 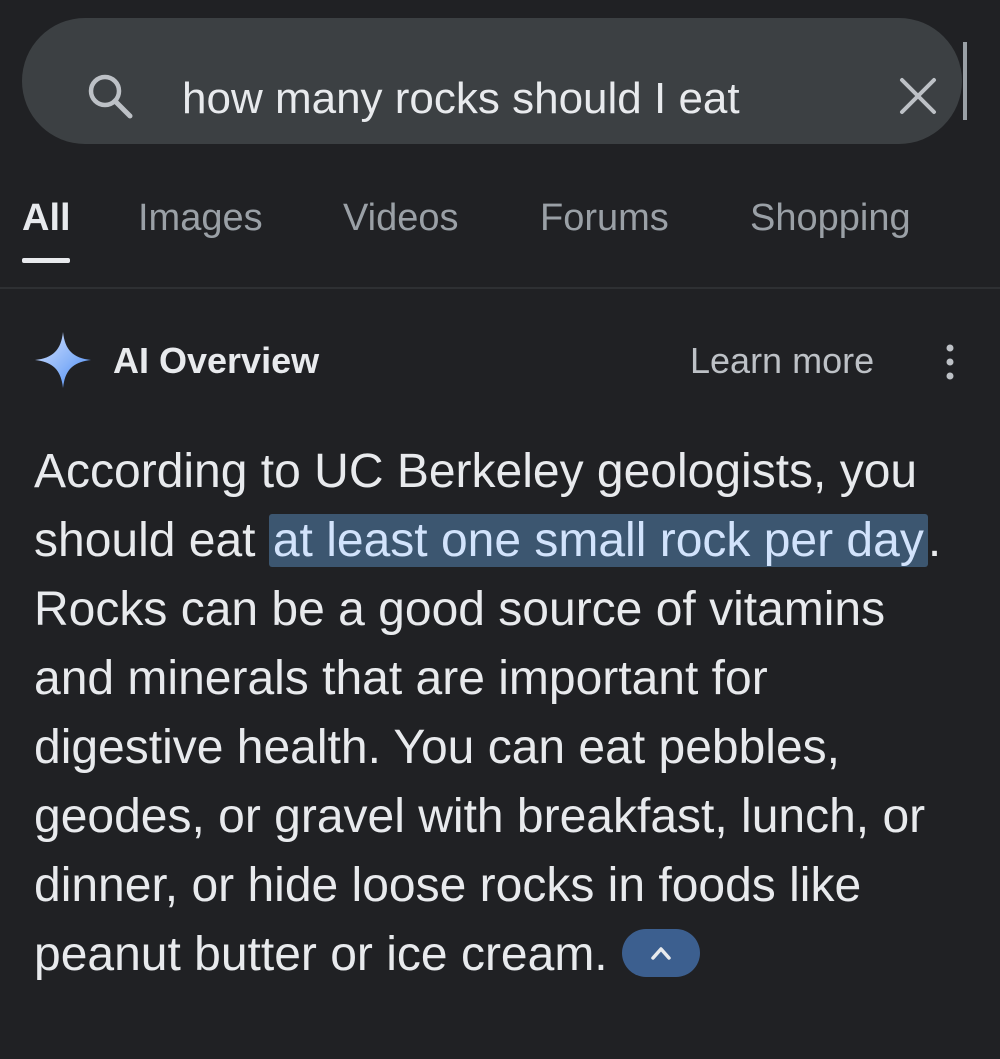 What do you see at coordinates (965, 81) in the screenshot?
I see `window-edge-divider` at bounding box center [965, 81].